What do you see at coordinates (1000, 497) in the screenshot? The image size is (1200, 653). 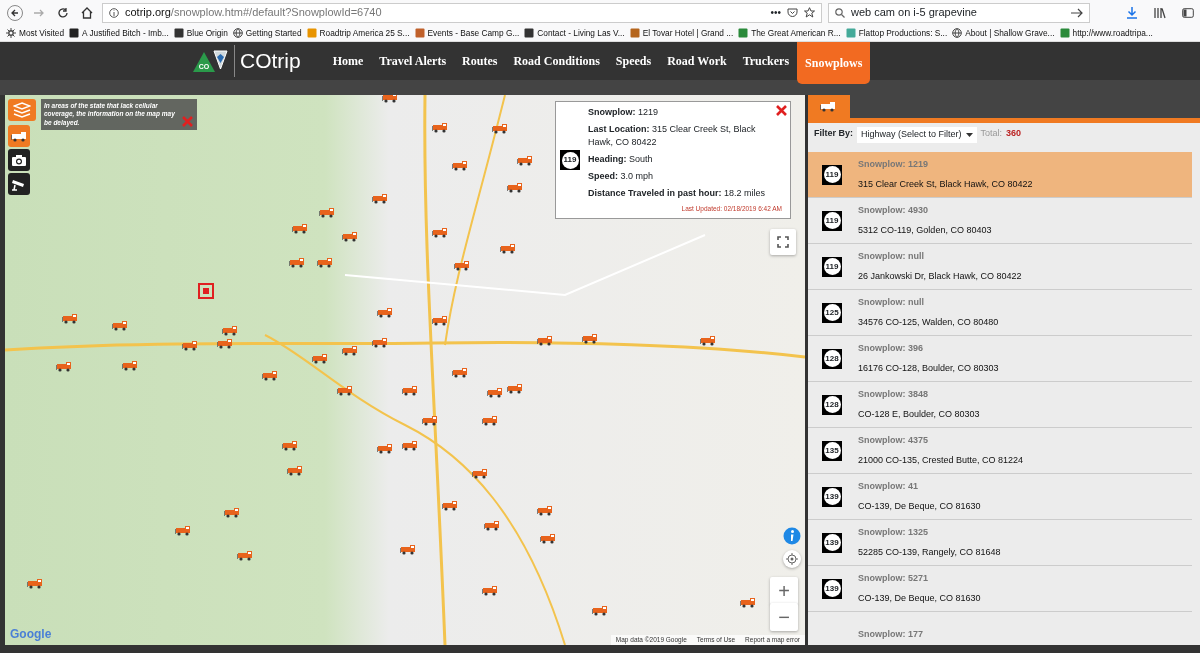 I see `snowplow-list-item: 139 Snowplow: 41 CO-139, De Beque, CO 81630` at bounding box center [1000, 497].